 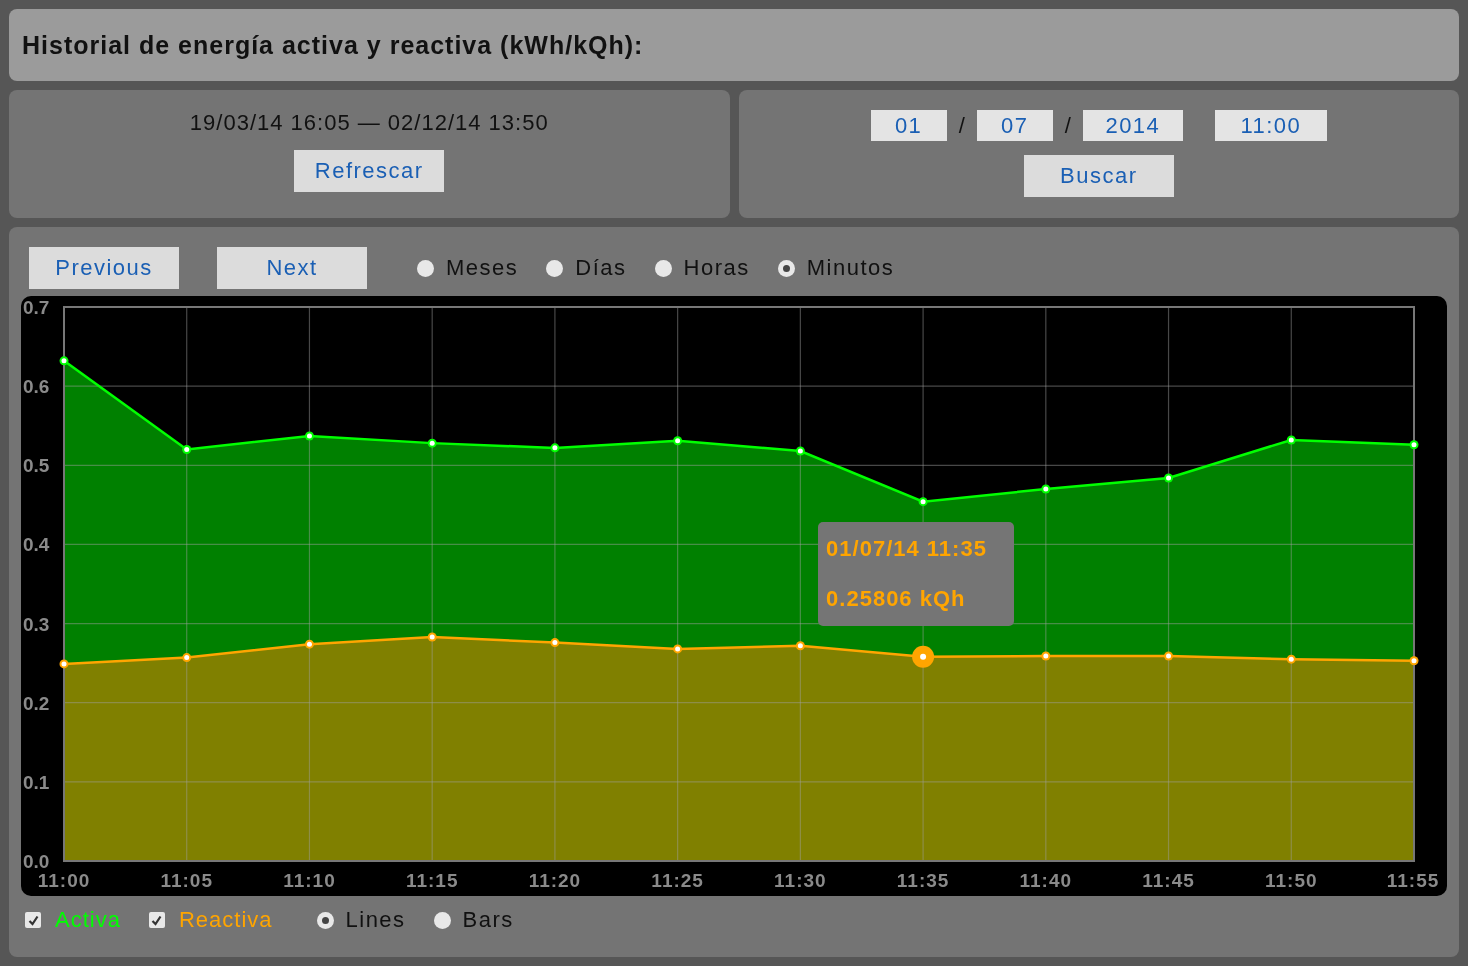 I want to click on x-tick-label: 11:30, so click(x=800, y=880).